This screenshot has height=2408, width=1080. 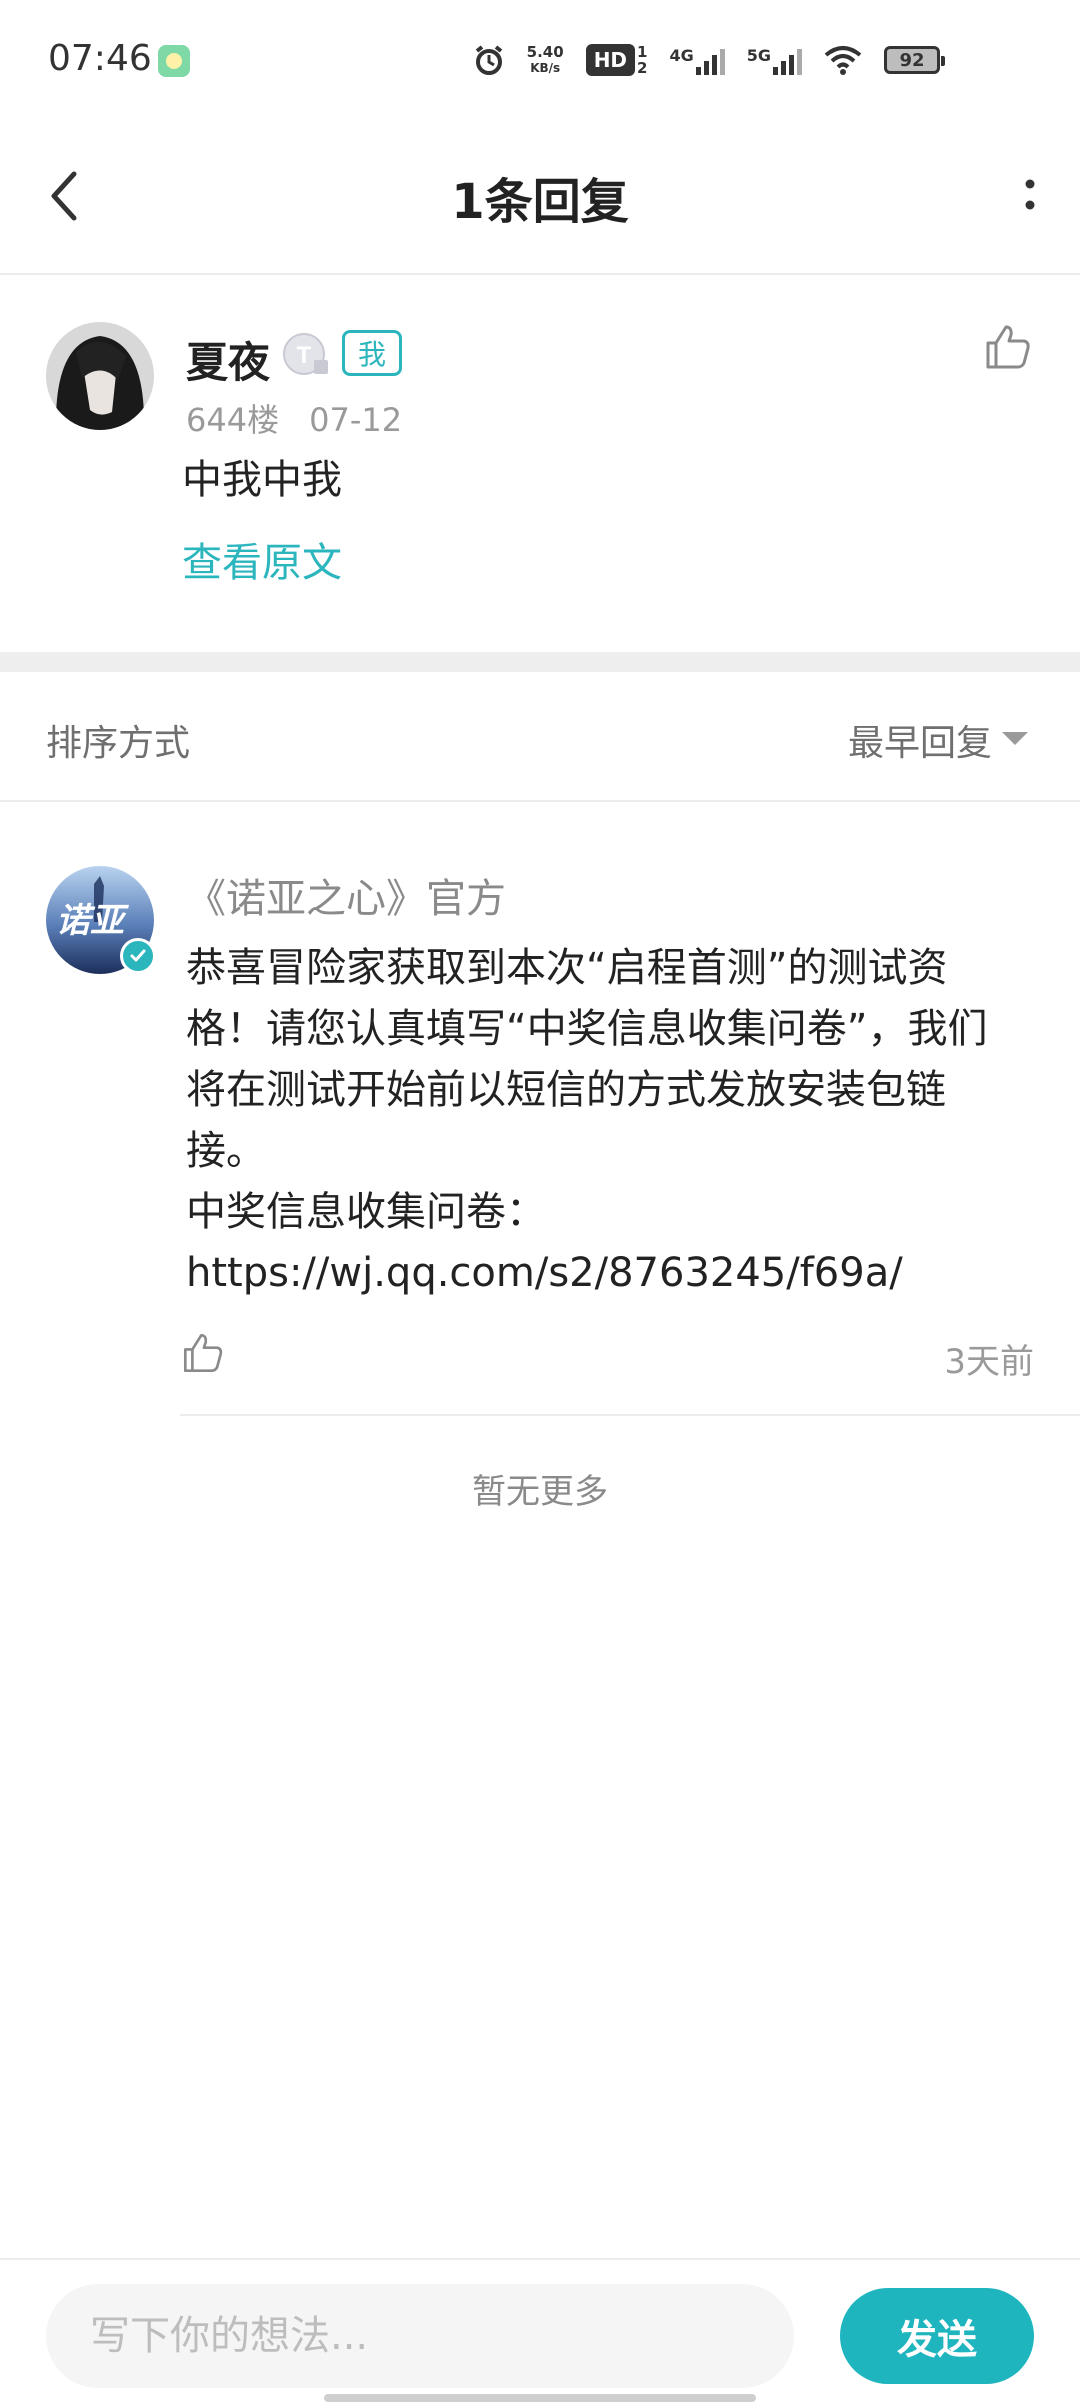 I want to click on battery-icon: 92, so click(x=914, y=60).